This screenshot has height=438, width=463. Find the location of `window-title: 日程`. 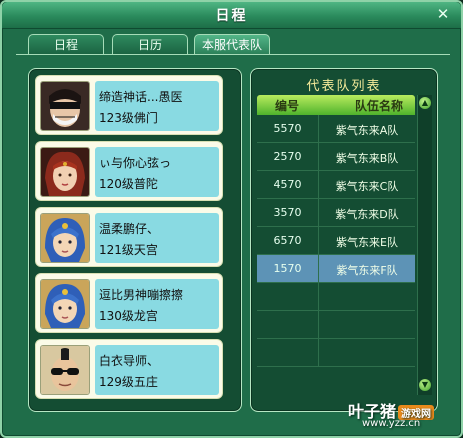

window-title: 日程 is located at coordinates (231, 16).